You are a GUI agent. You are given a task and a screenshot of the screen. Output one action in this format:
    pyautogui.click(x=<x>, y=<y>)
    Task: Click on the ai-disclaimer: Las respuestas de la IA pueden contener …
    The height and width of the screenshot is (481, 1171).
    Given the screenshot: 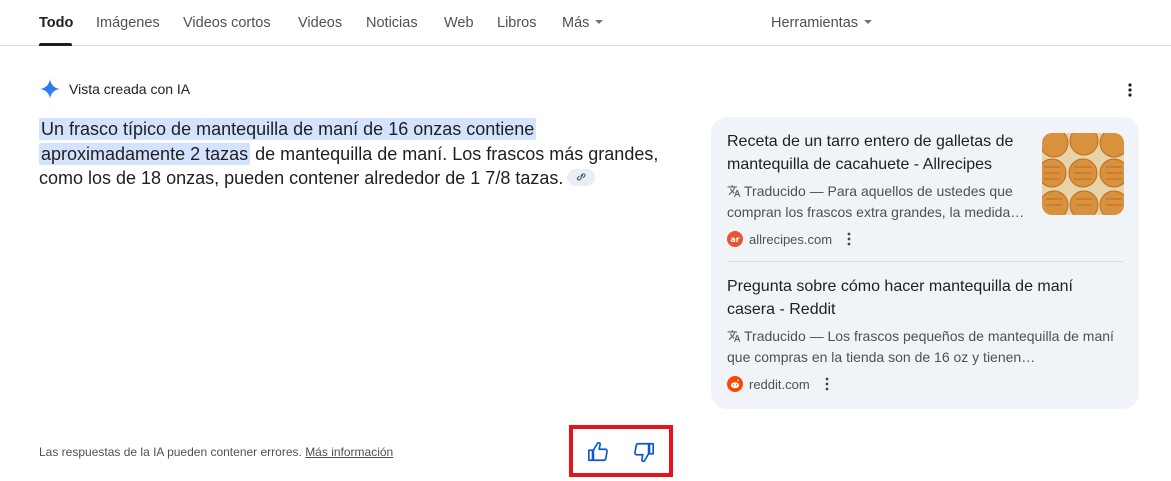 What is the action you would take?
    pyautogui.click(x=216, y=452)
    